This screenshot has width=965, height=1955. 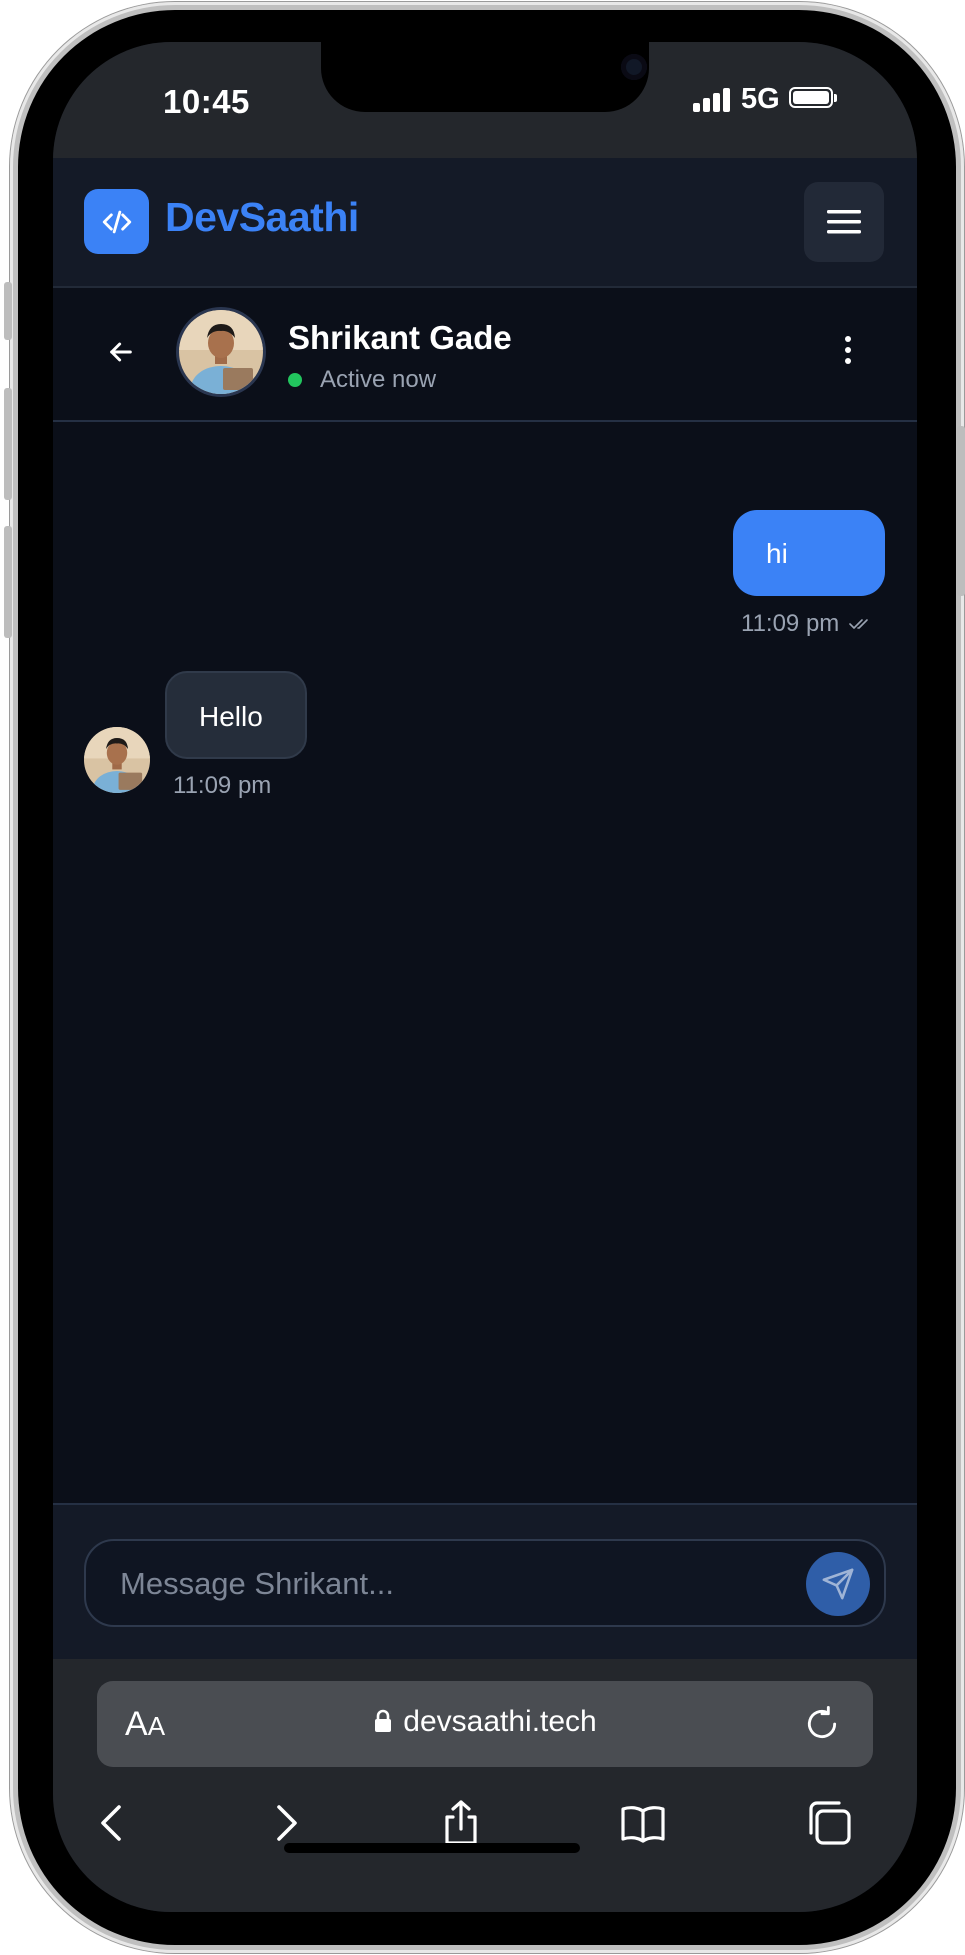 What do you see at coordinates (809, 553) in the screenshot?
I see `outgoing-message: hi` at bounding box center [809, 553].